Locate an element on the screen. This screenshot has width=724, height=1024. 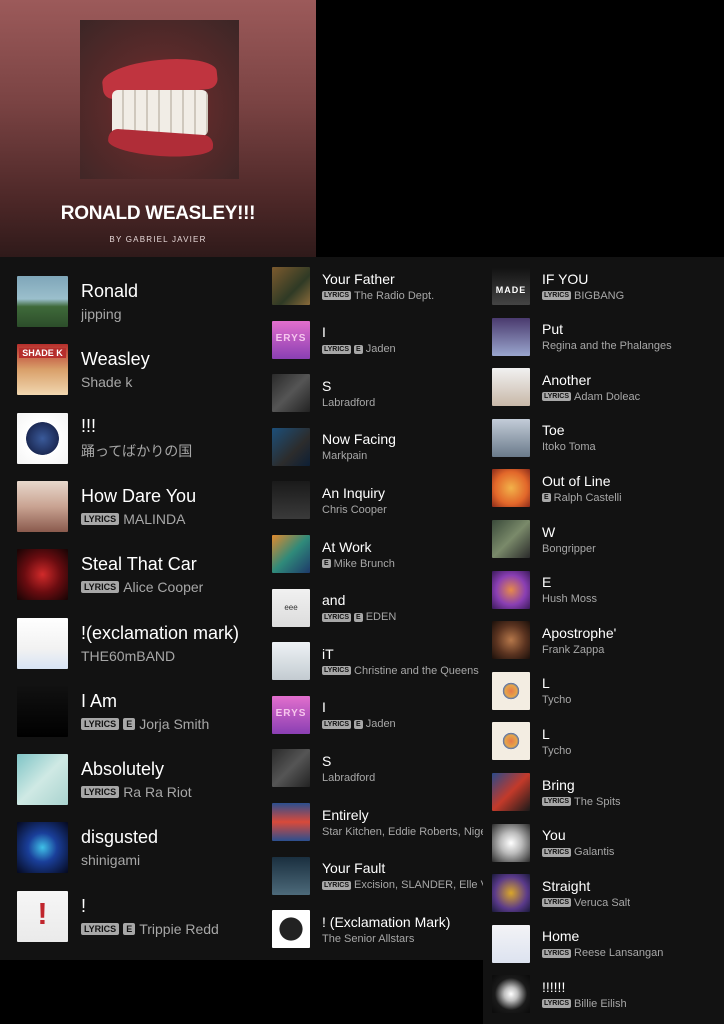
track-row: Ronald jipping is located at coordinates (131, 301).